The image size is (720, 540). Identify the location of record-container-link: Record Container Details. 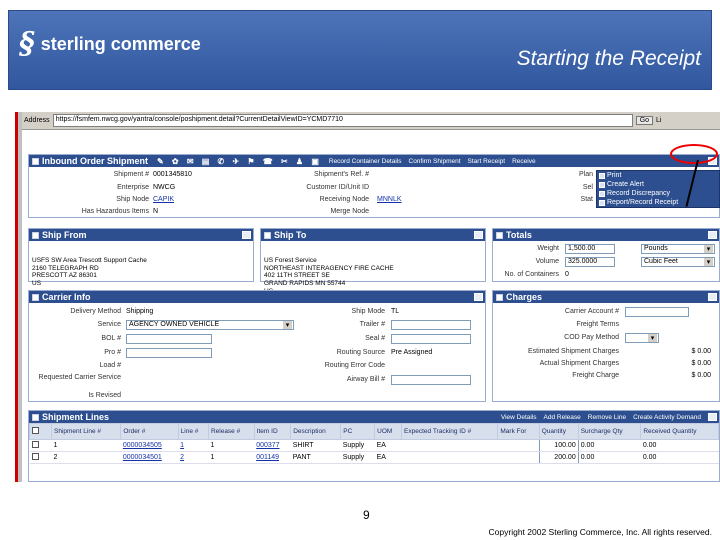
(365, 161).